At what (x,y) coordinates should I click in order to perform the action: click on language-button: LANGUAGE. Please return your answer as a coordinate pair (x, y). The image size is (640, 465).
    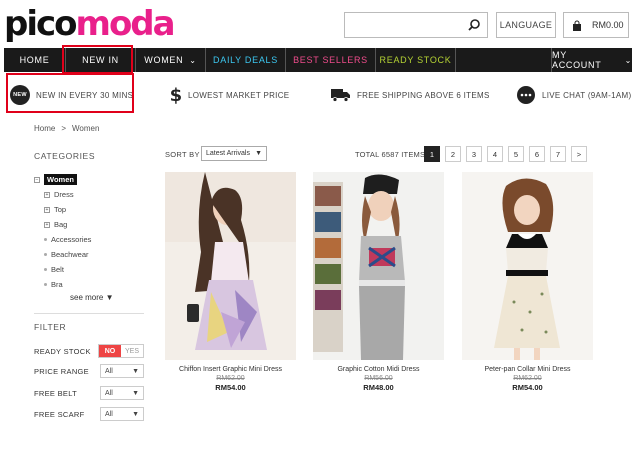
    Looking at the image, I should click on (526, 25).